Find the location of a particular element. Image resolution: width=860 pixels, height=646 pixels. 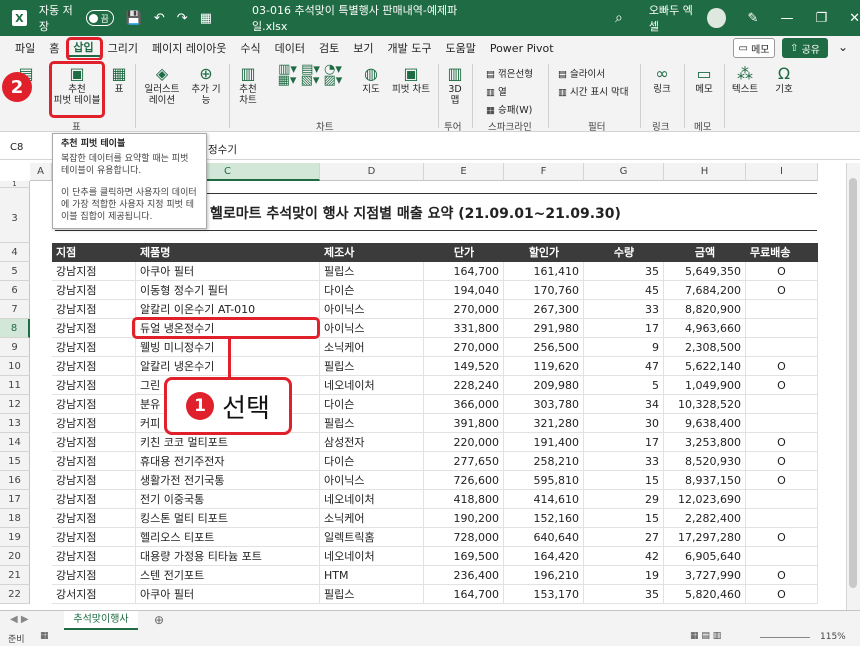

table-cell: 6,905,640 is located at coordinates (705, 556).